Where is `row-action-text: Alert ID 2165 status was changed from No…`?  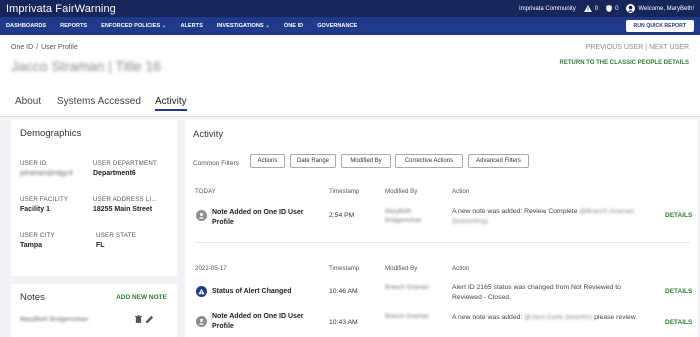 row-action-text: Alert ID 2165 status was changed from No… is located at coordinates (536, 292).